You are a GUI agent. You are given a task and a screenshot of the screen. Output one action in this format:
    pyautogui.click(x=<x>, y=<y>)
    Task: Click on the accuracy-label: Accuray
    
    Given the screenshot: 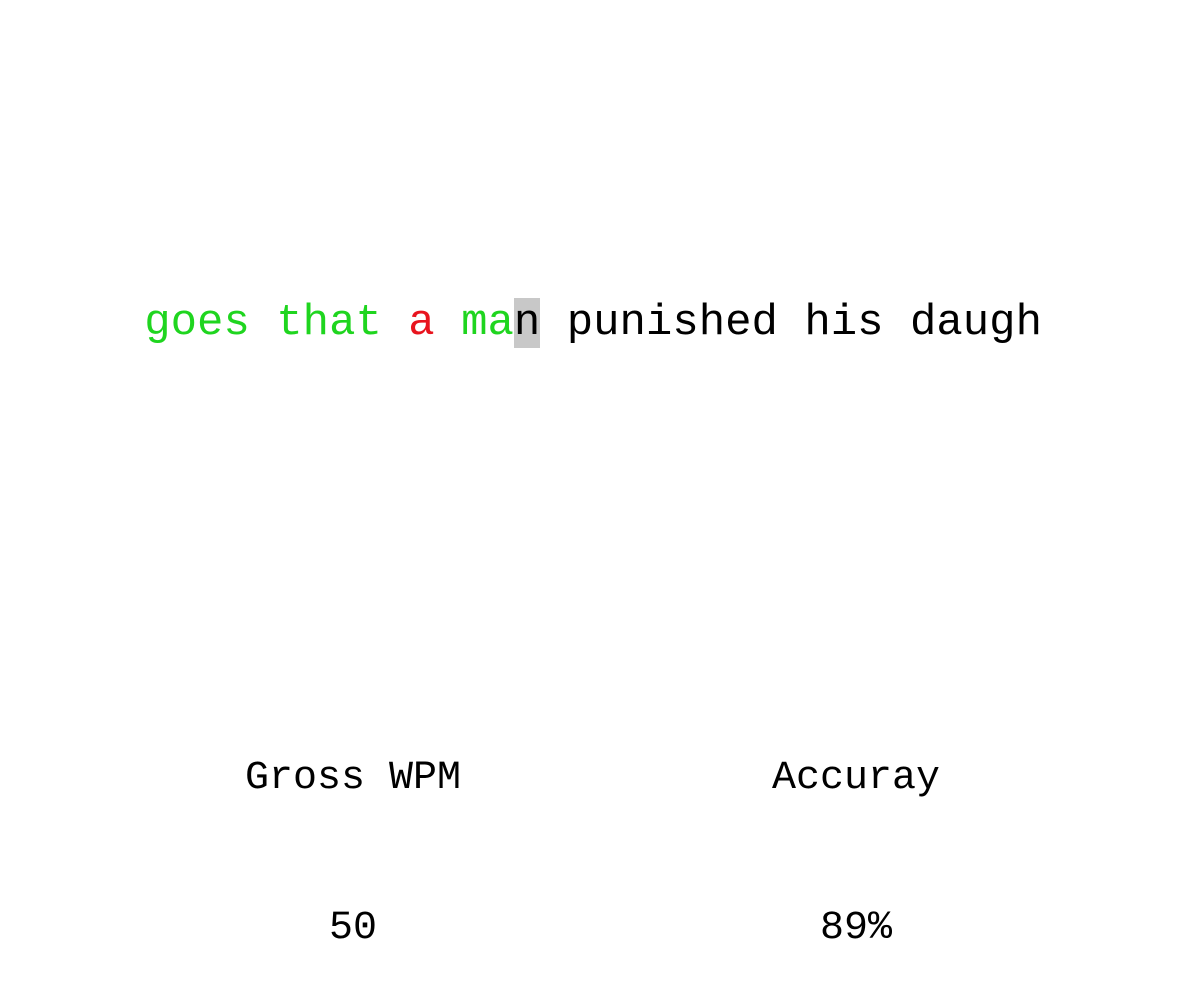 What is the action you would take?
    pyautogui.click(x=856, y=778)
    